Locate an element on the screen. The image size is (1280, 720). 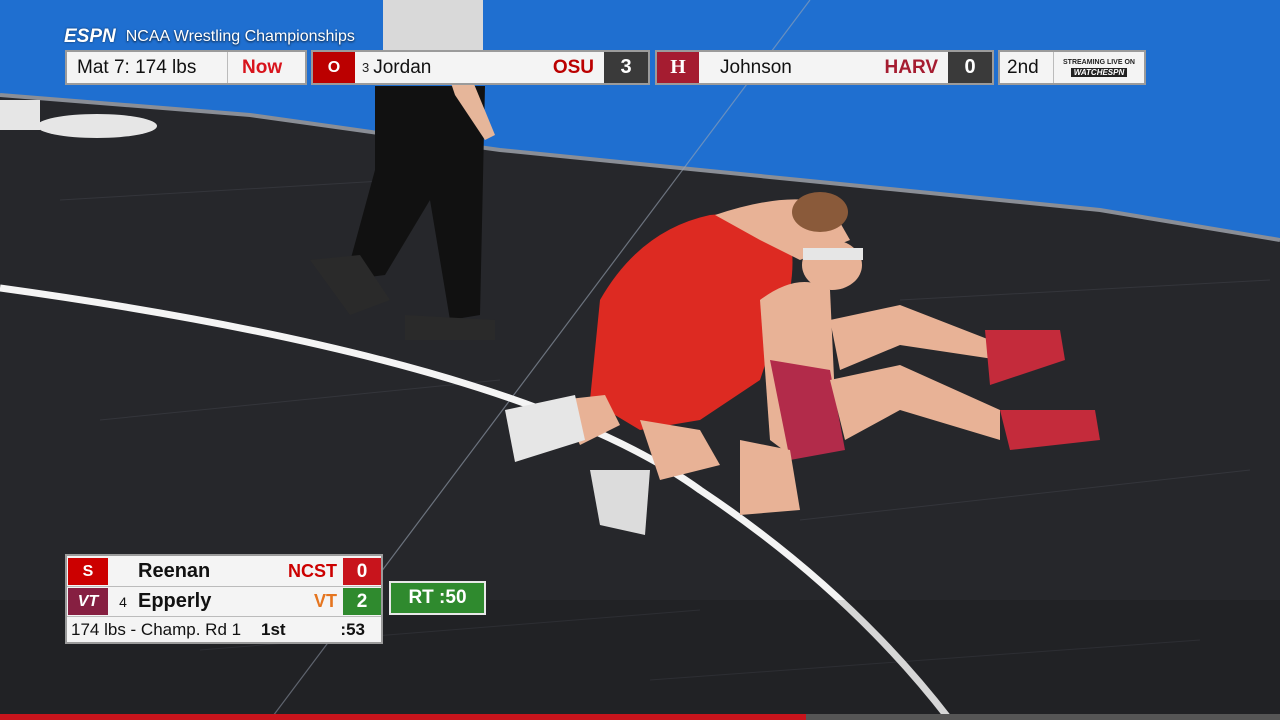
event-title: NCAA Wrestling Championships is located at coordinates (240, 36).